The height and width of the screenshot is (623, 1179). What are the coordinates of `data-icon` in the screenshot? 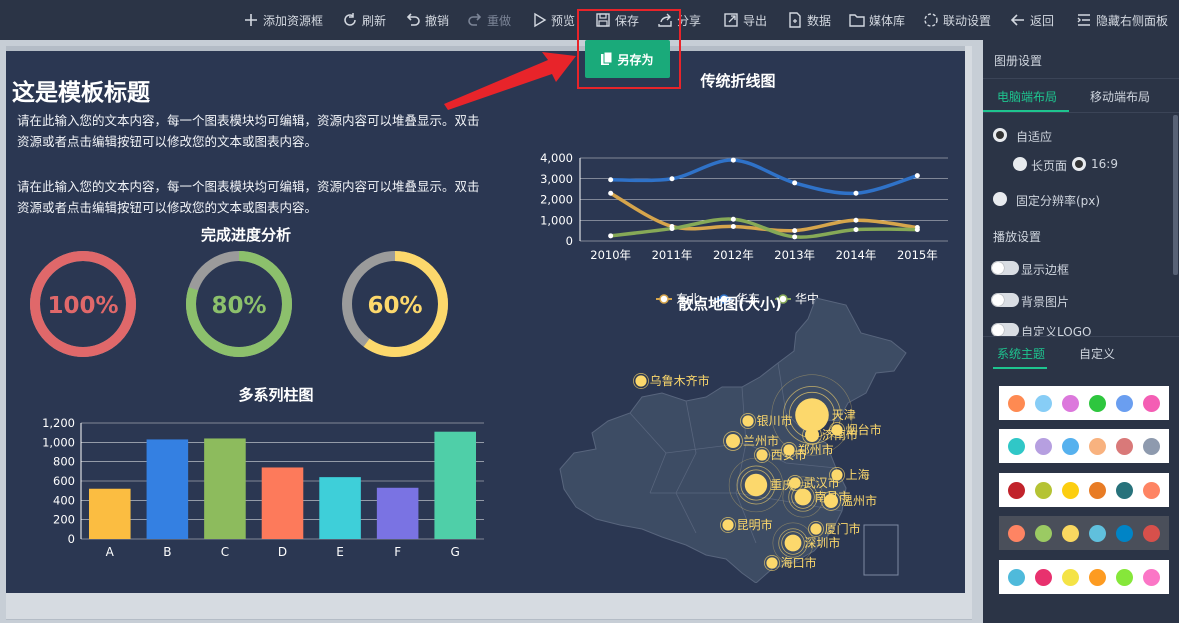 It's located at (795, 20).